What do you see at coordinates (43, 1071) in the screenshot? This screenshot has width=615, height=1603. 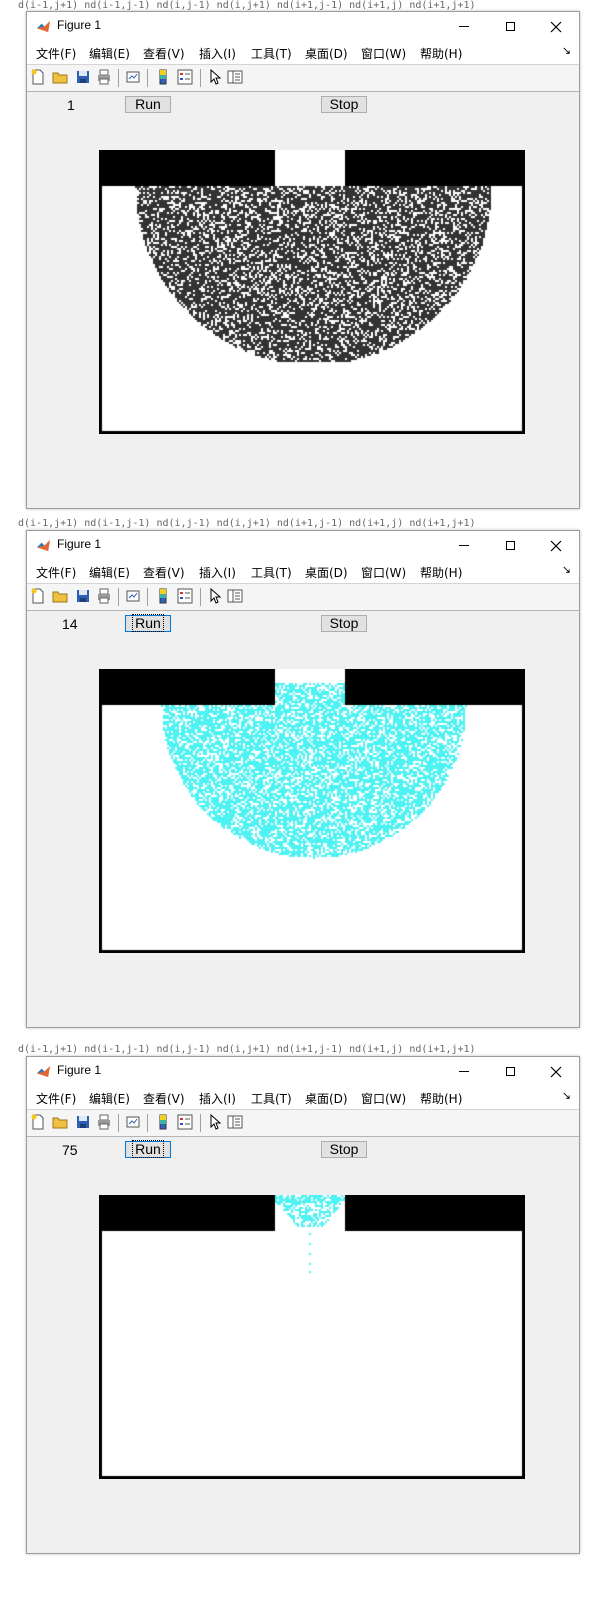 I see `matlab-logo-icon` at bounding box center [43, 1071].